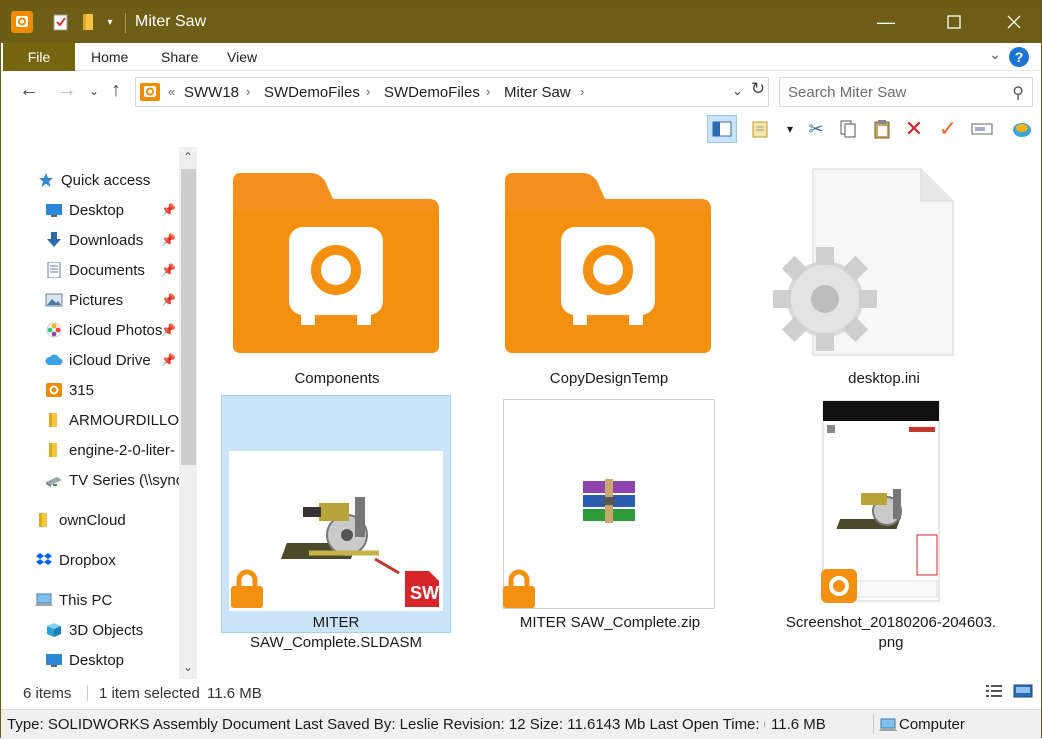 The image size is (1042, 739). I want to click on file-name: Components, so click(337, 378).